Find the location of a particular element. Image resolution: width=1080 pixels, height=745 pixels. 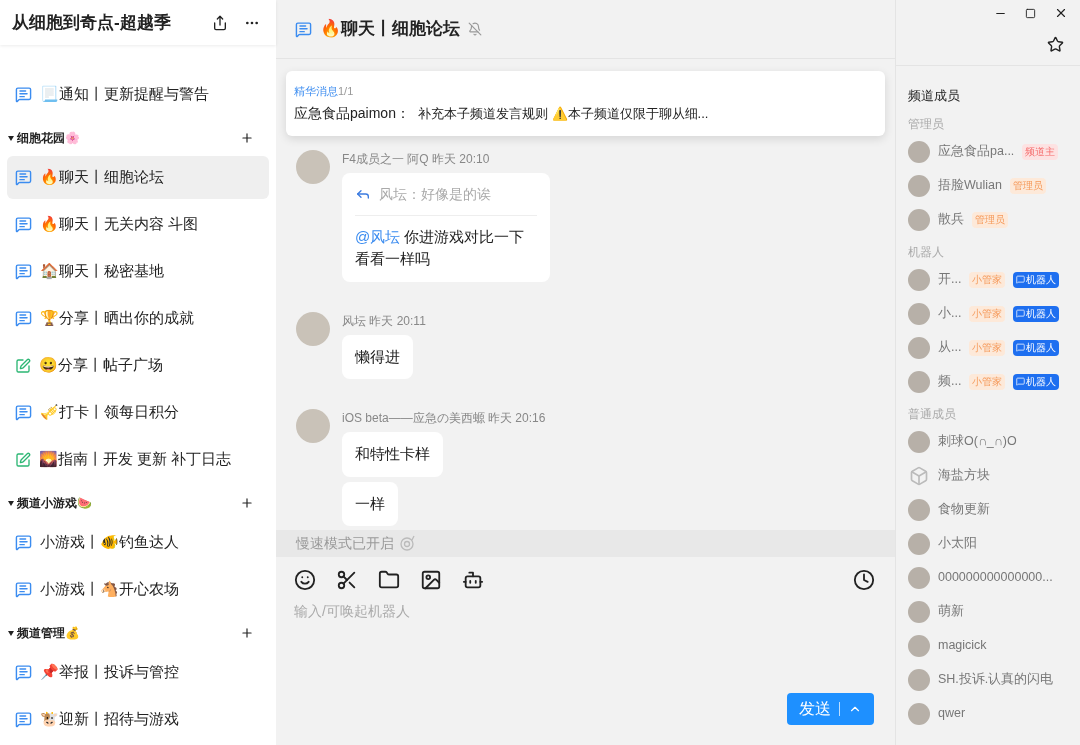

send-button: 发送 is located at coordinates (830, 709).